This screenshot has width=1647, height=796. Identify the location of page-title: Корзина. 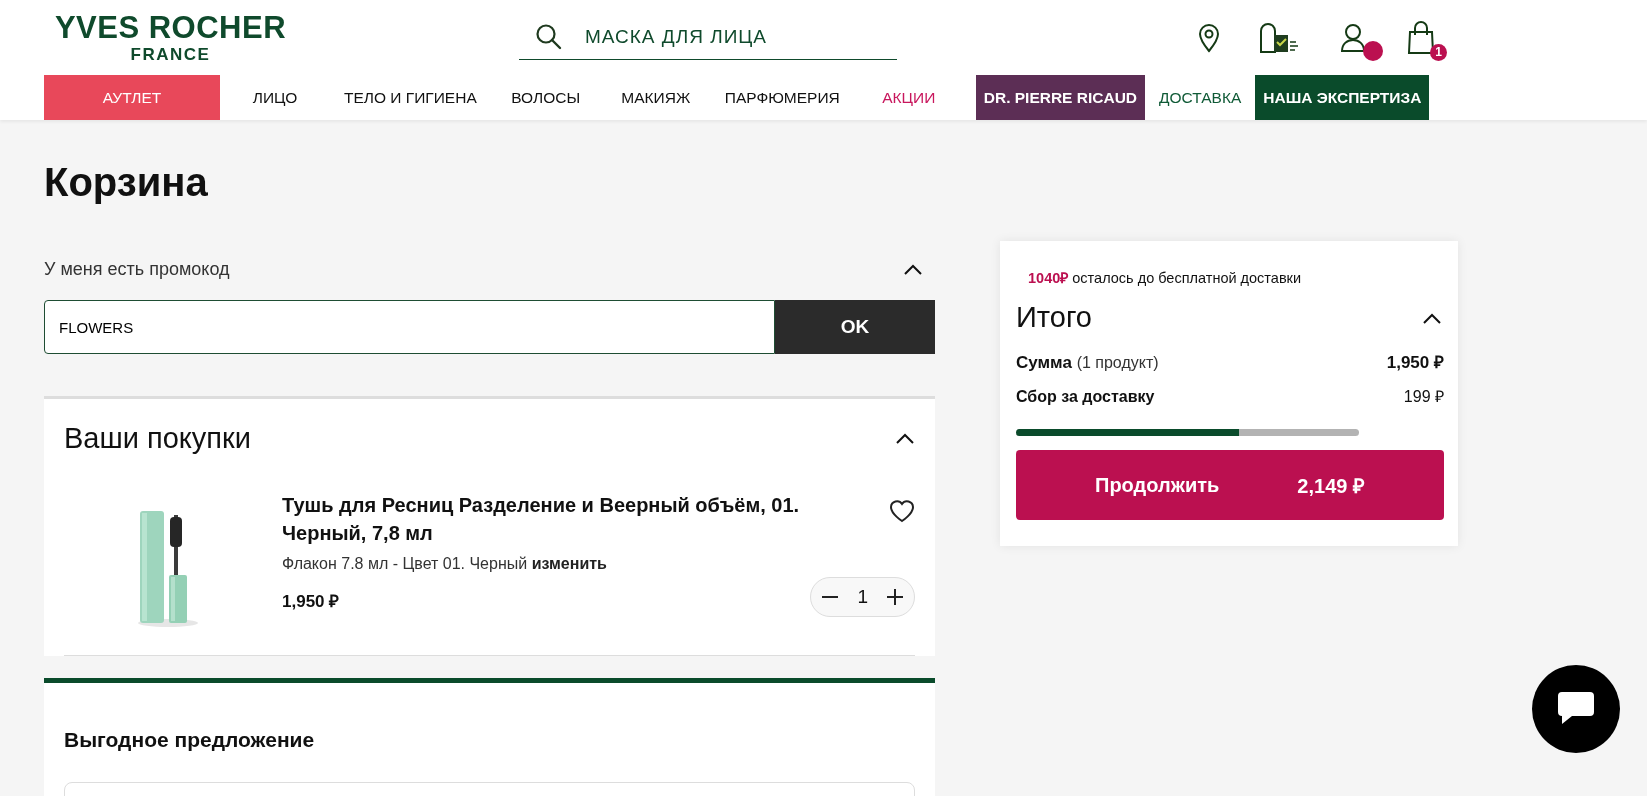
(126, 182).